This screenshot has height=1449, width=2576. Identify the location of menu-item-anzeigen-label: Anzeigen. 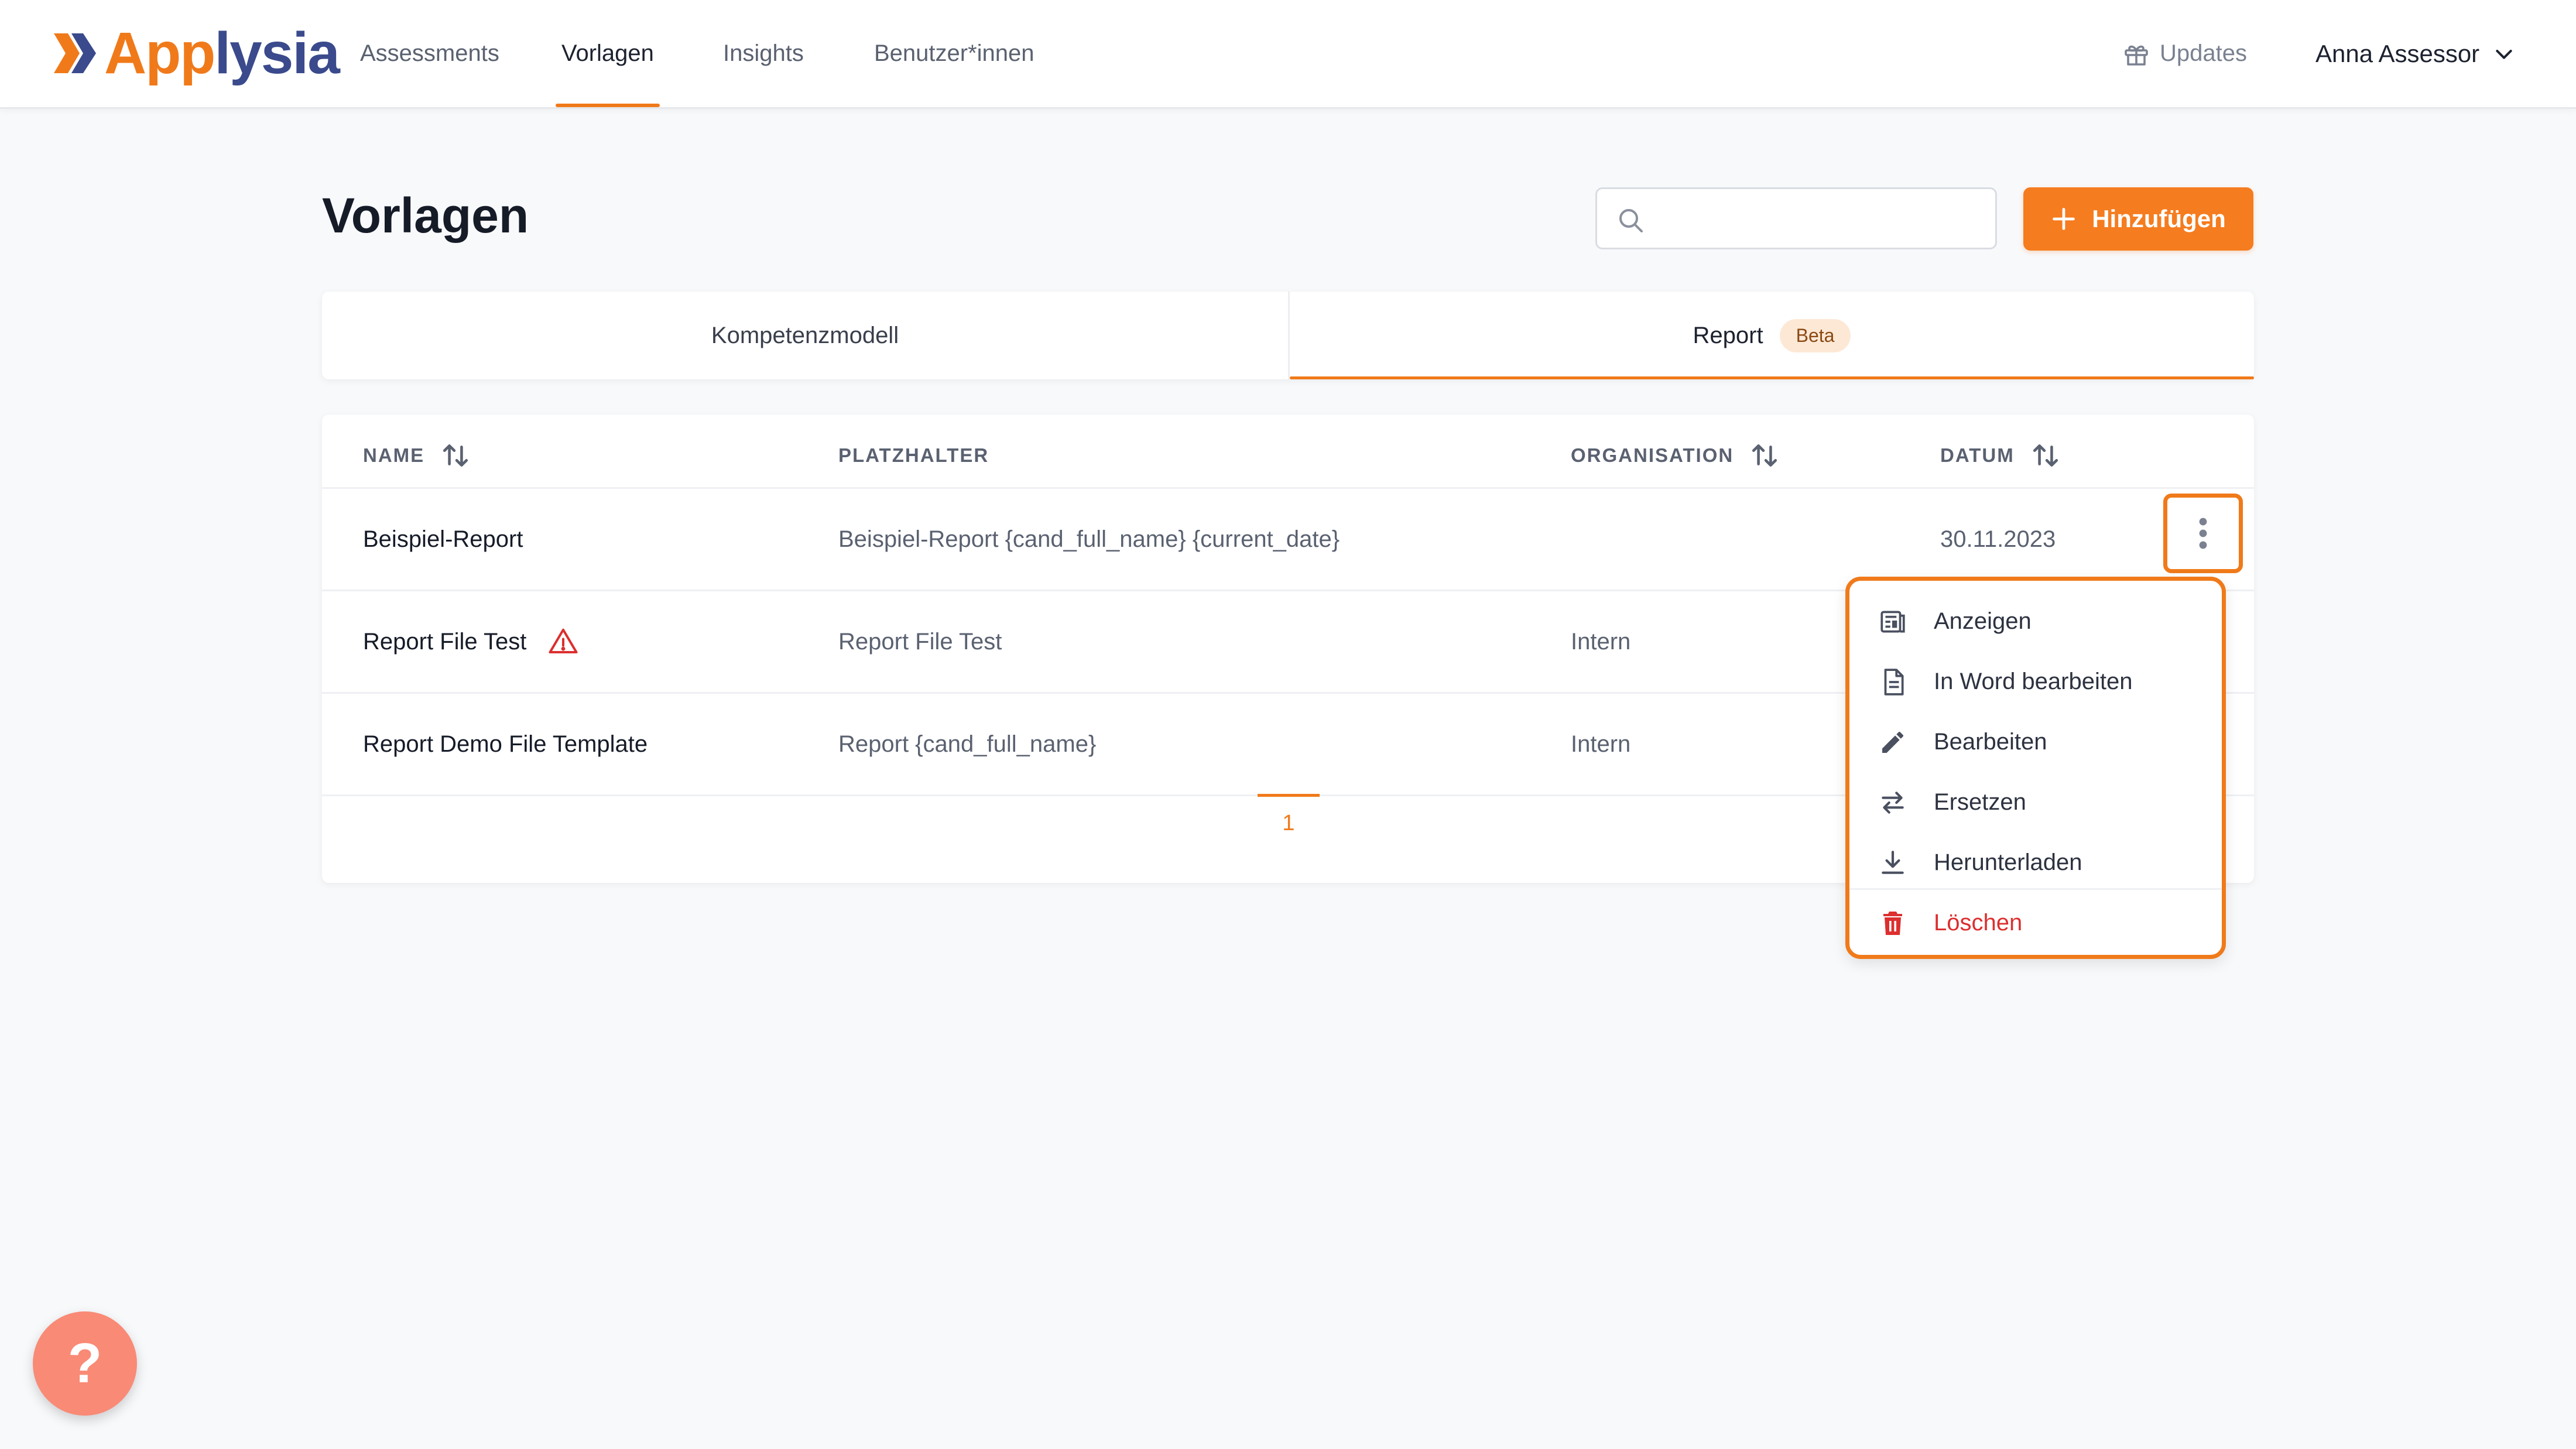
(1983, 621).